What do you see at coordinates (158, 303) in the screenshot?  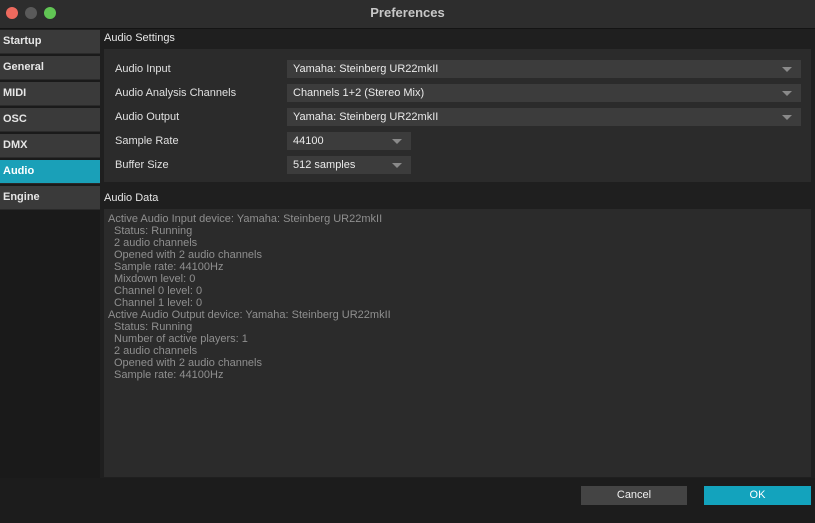 I see `audio-data-line: Channel 1 level: 0` at bounding box center [158, 303].